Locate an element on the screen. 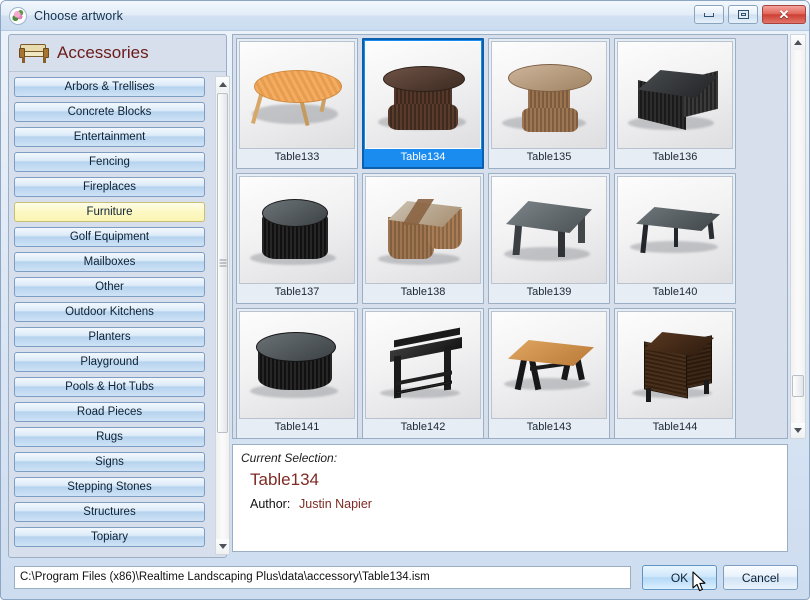 This screenshot has width=810, height=600. black-round-drum-table-art is located at coordinates (297, 365).